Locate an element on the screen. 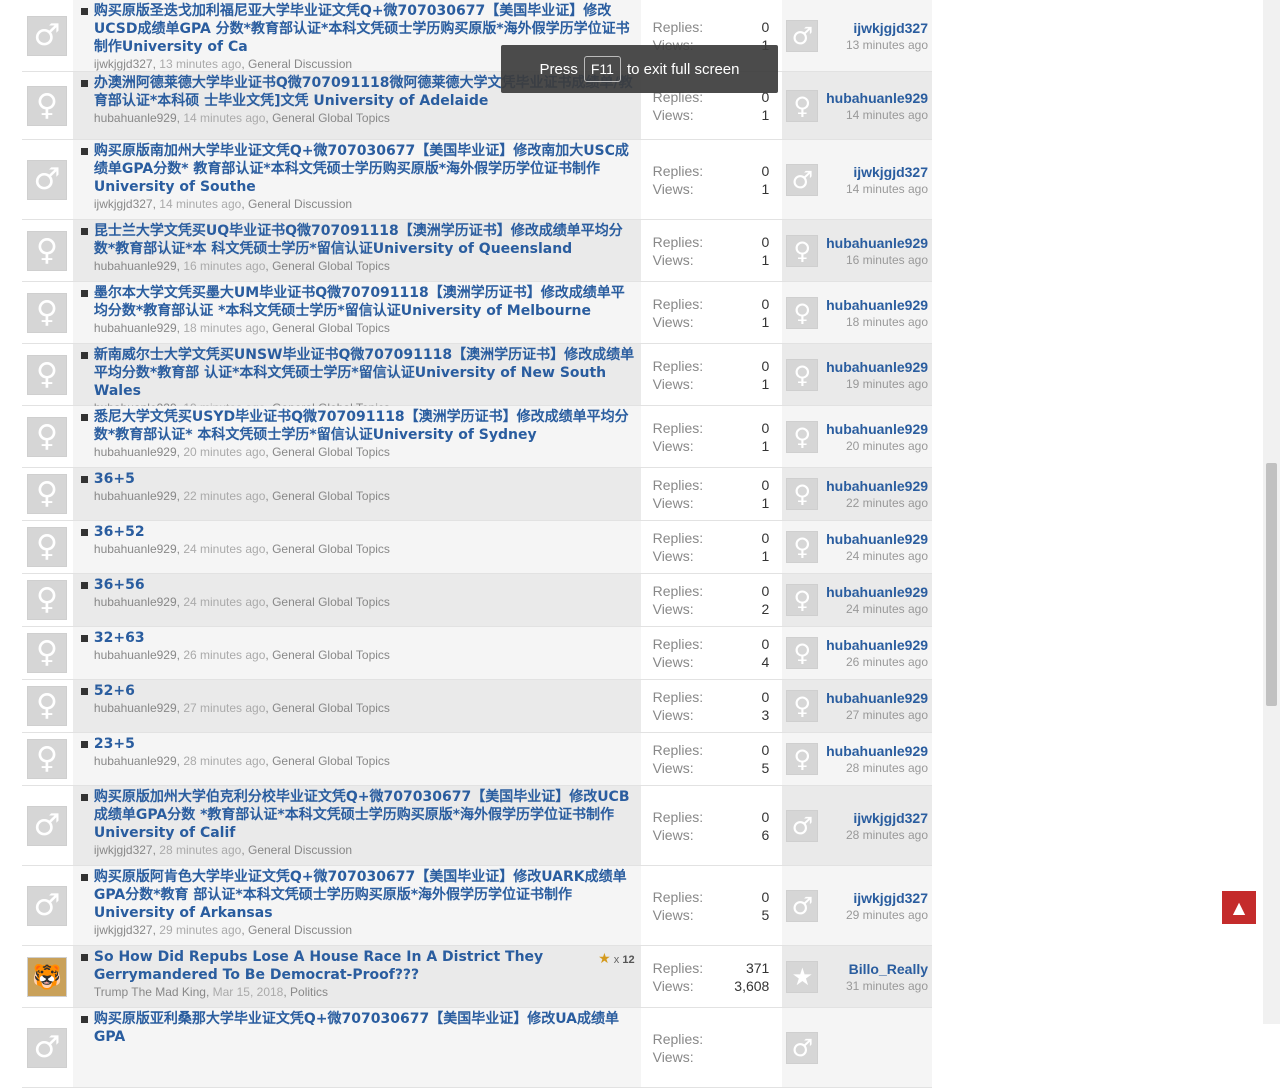 The height and width of the screenshot is (1088, 1280). last-post-time: 28 minutes ago is located at coordinates (873, 768).